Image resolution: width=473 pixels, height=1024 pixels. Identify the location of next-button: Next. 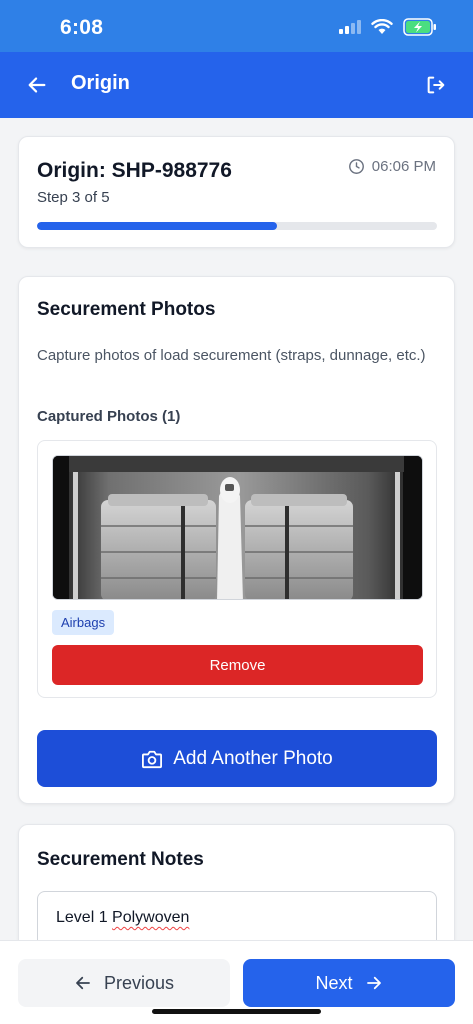
(349, 983).